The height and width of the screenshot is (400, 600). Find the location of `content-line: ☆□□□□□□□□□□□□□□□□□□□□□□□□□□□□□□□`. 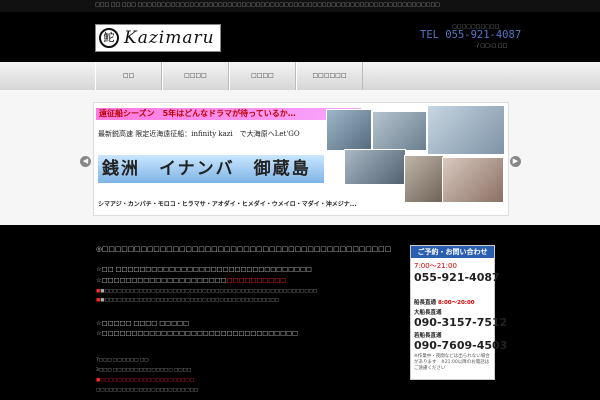

content-line: ☆□□□□□□□□□□□□□□□□□□□□□□□□□□□□□□□ is located at coordinates (191, 280).